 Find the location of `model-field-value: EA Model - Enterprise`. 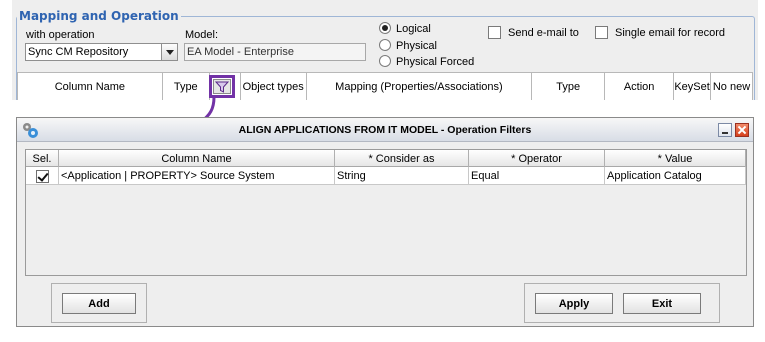

model-field-value: EA Model - Enterprise is located at coordinates (240, 52).